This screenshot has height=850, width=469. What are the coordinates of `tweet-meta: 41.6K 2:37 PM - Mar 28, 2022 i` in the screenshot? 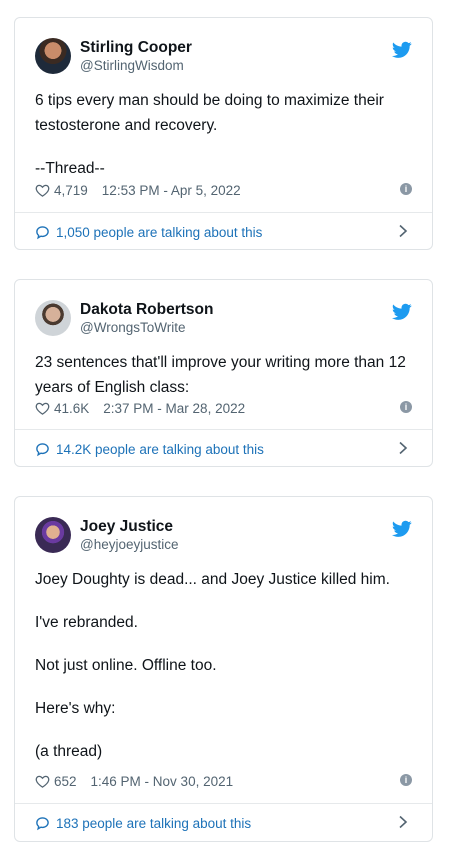 It's located at (223, 408).